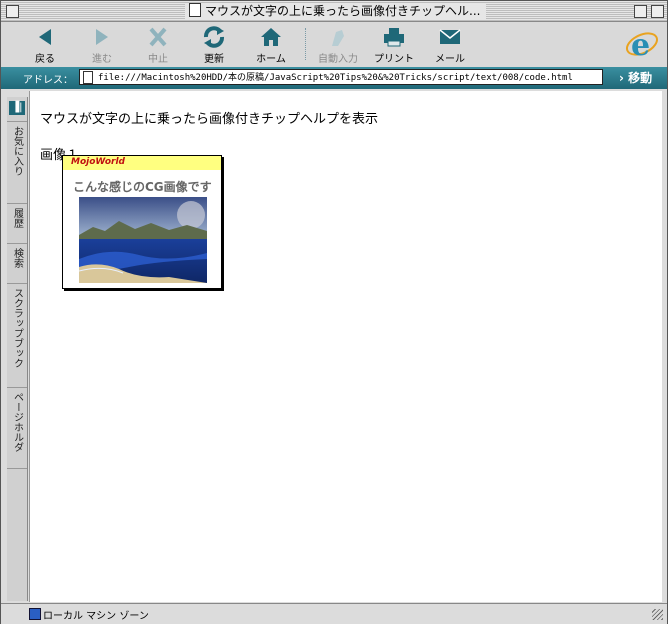  I want to click on go-arrow-icon: ›, so click(621, 78).